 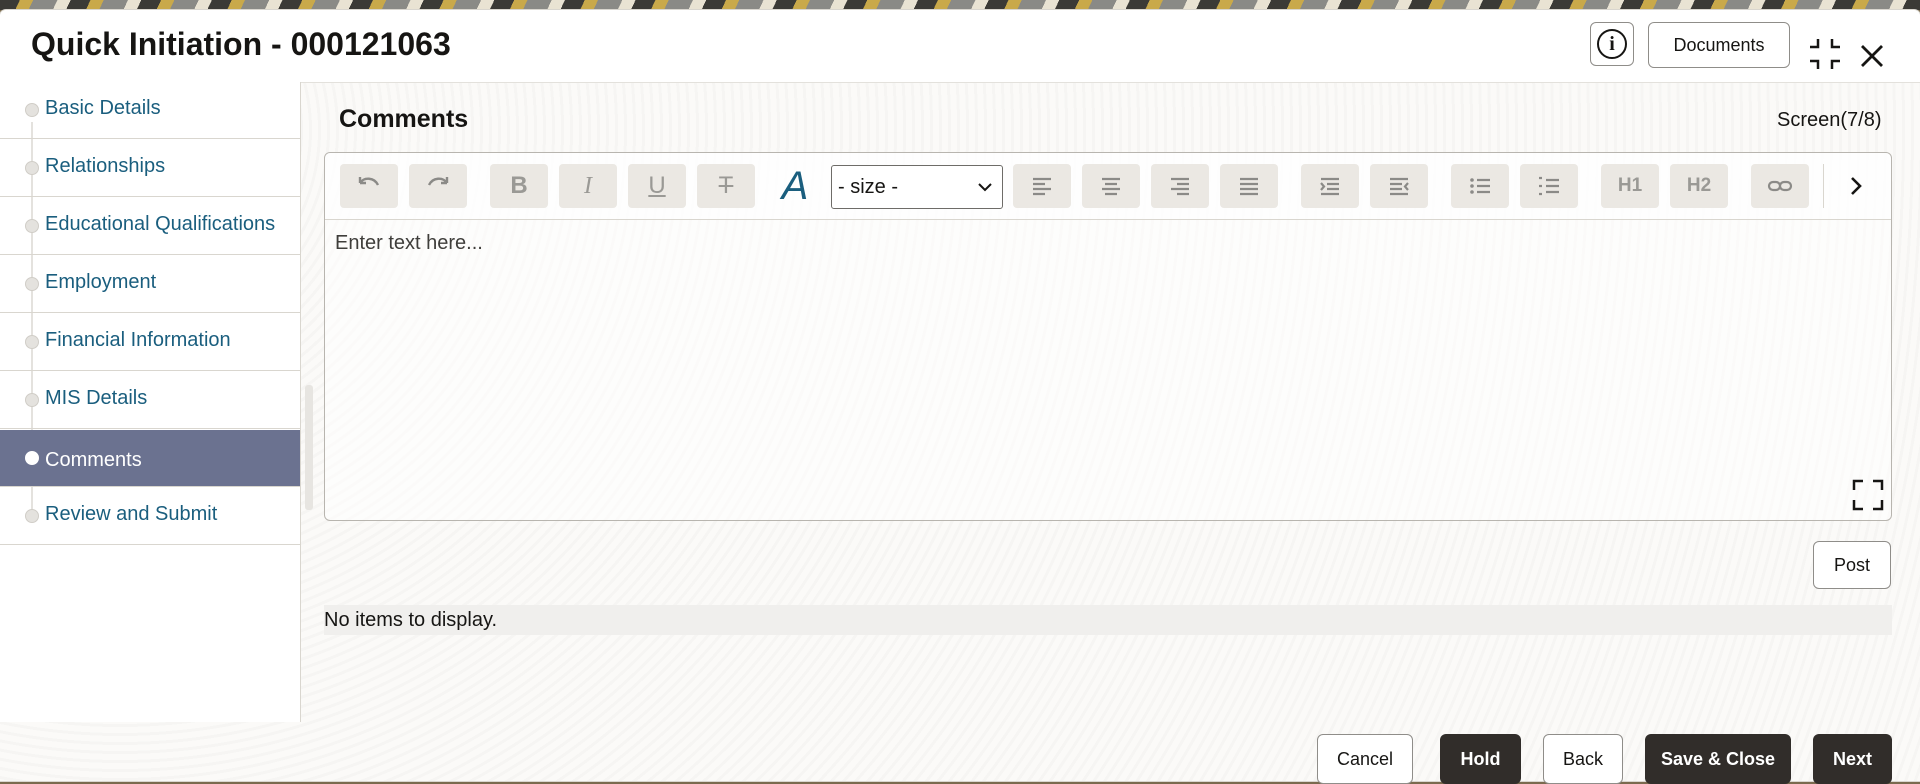 I want to click on sidebar-item-label: Basic Details, so click(x=103, y=108).